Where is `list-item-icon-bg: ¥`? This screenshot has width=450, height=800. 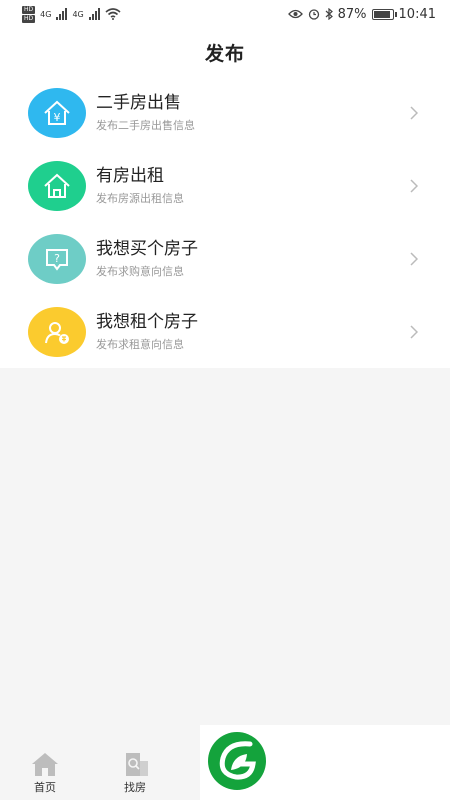
list-item-icon-bg: ¥ is located at coordinates (57, 112).